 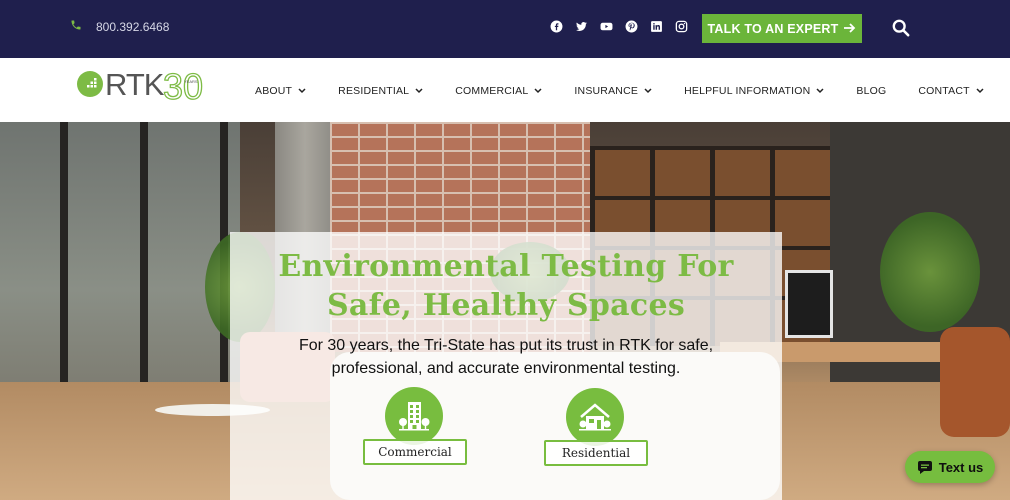 I want to click on nav-label: ABOUT, so click(x=274, y=91).